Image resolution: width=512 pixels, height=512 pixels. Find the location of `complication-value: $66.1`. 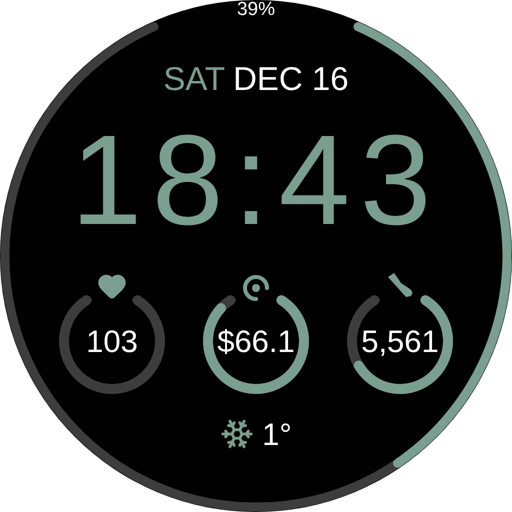

complication-value: $66.1 is located at coordinates (256, 341).